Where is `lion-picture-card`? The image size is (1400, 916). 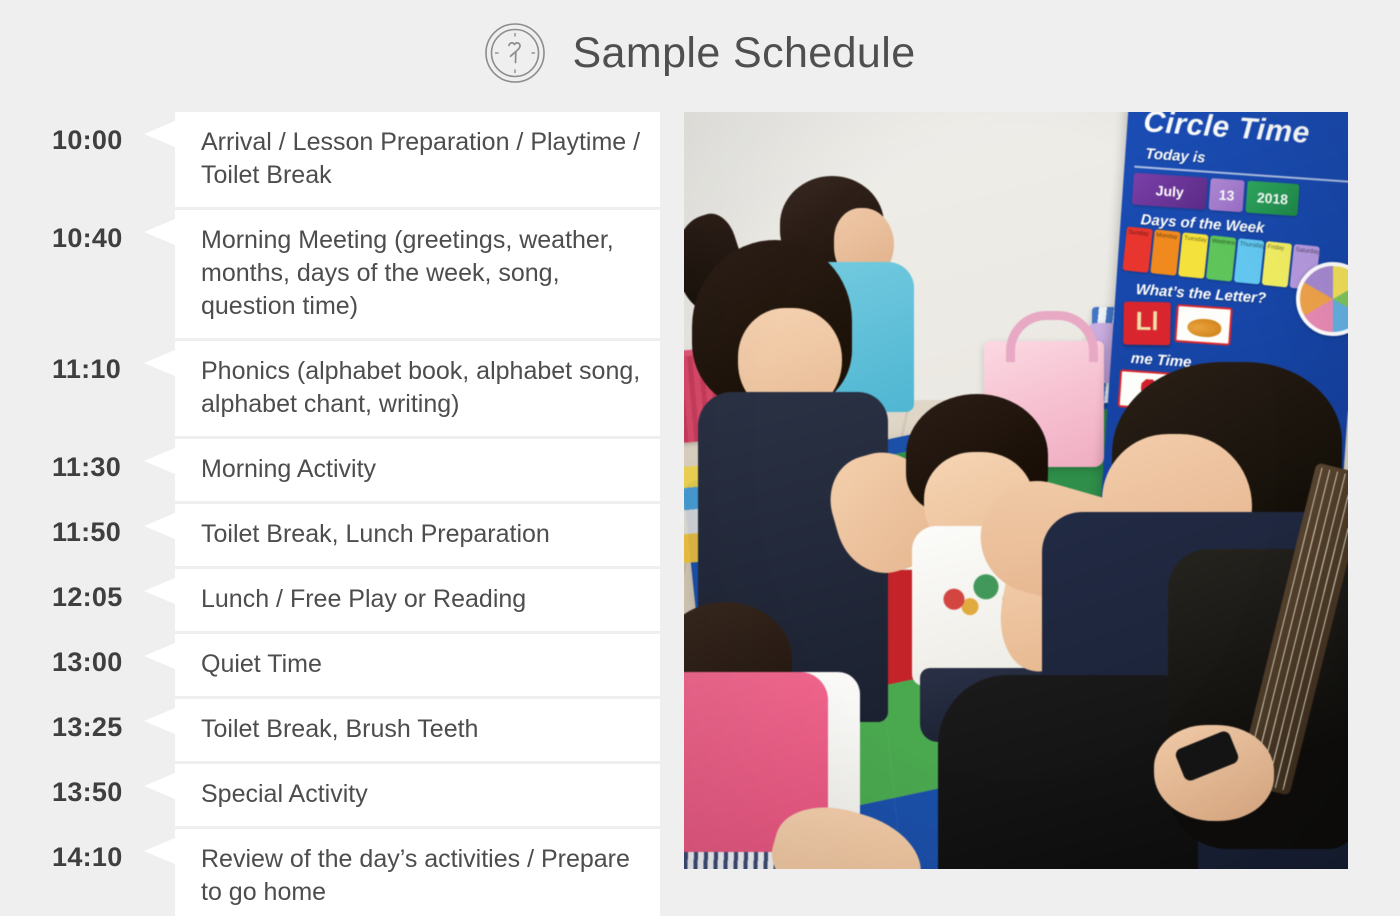
lion-picture-card is located at coordinates (1203, 324).